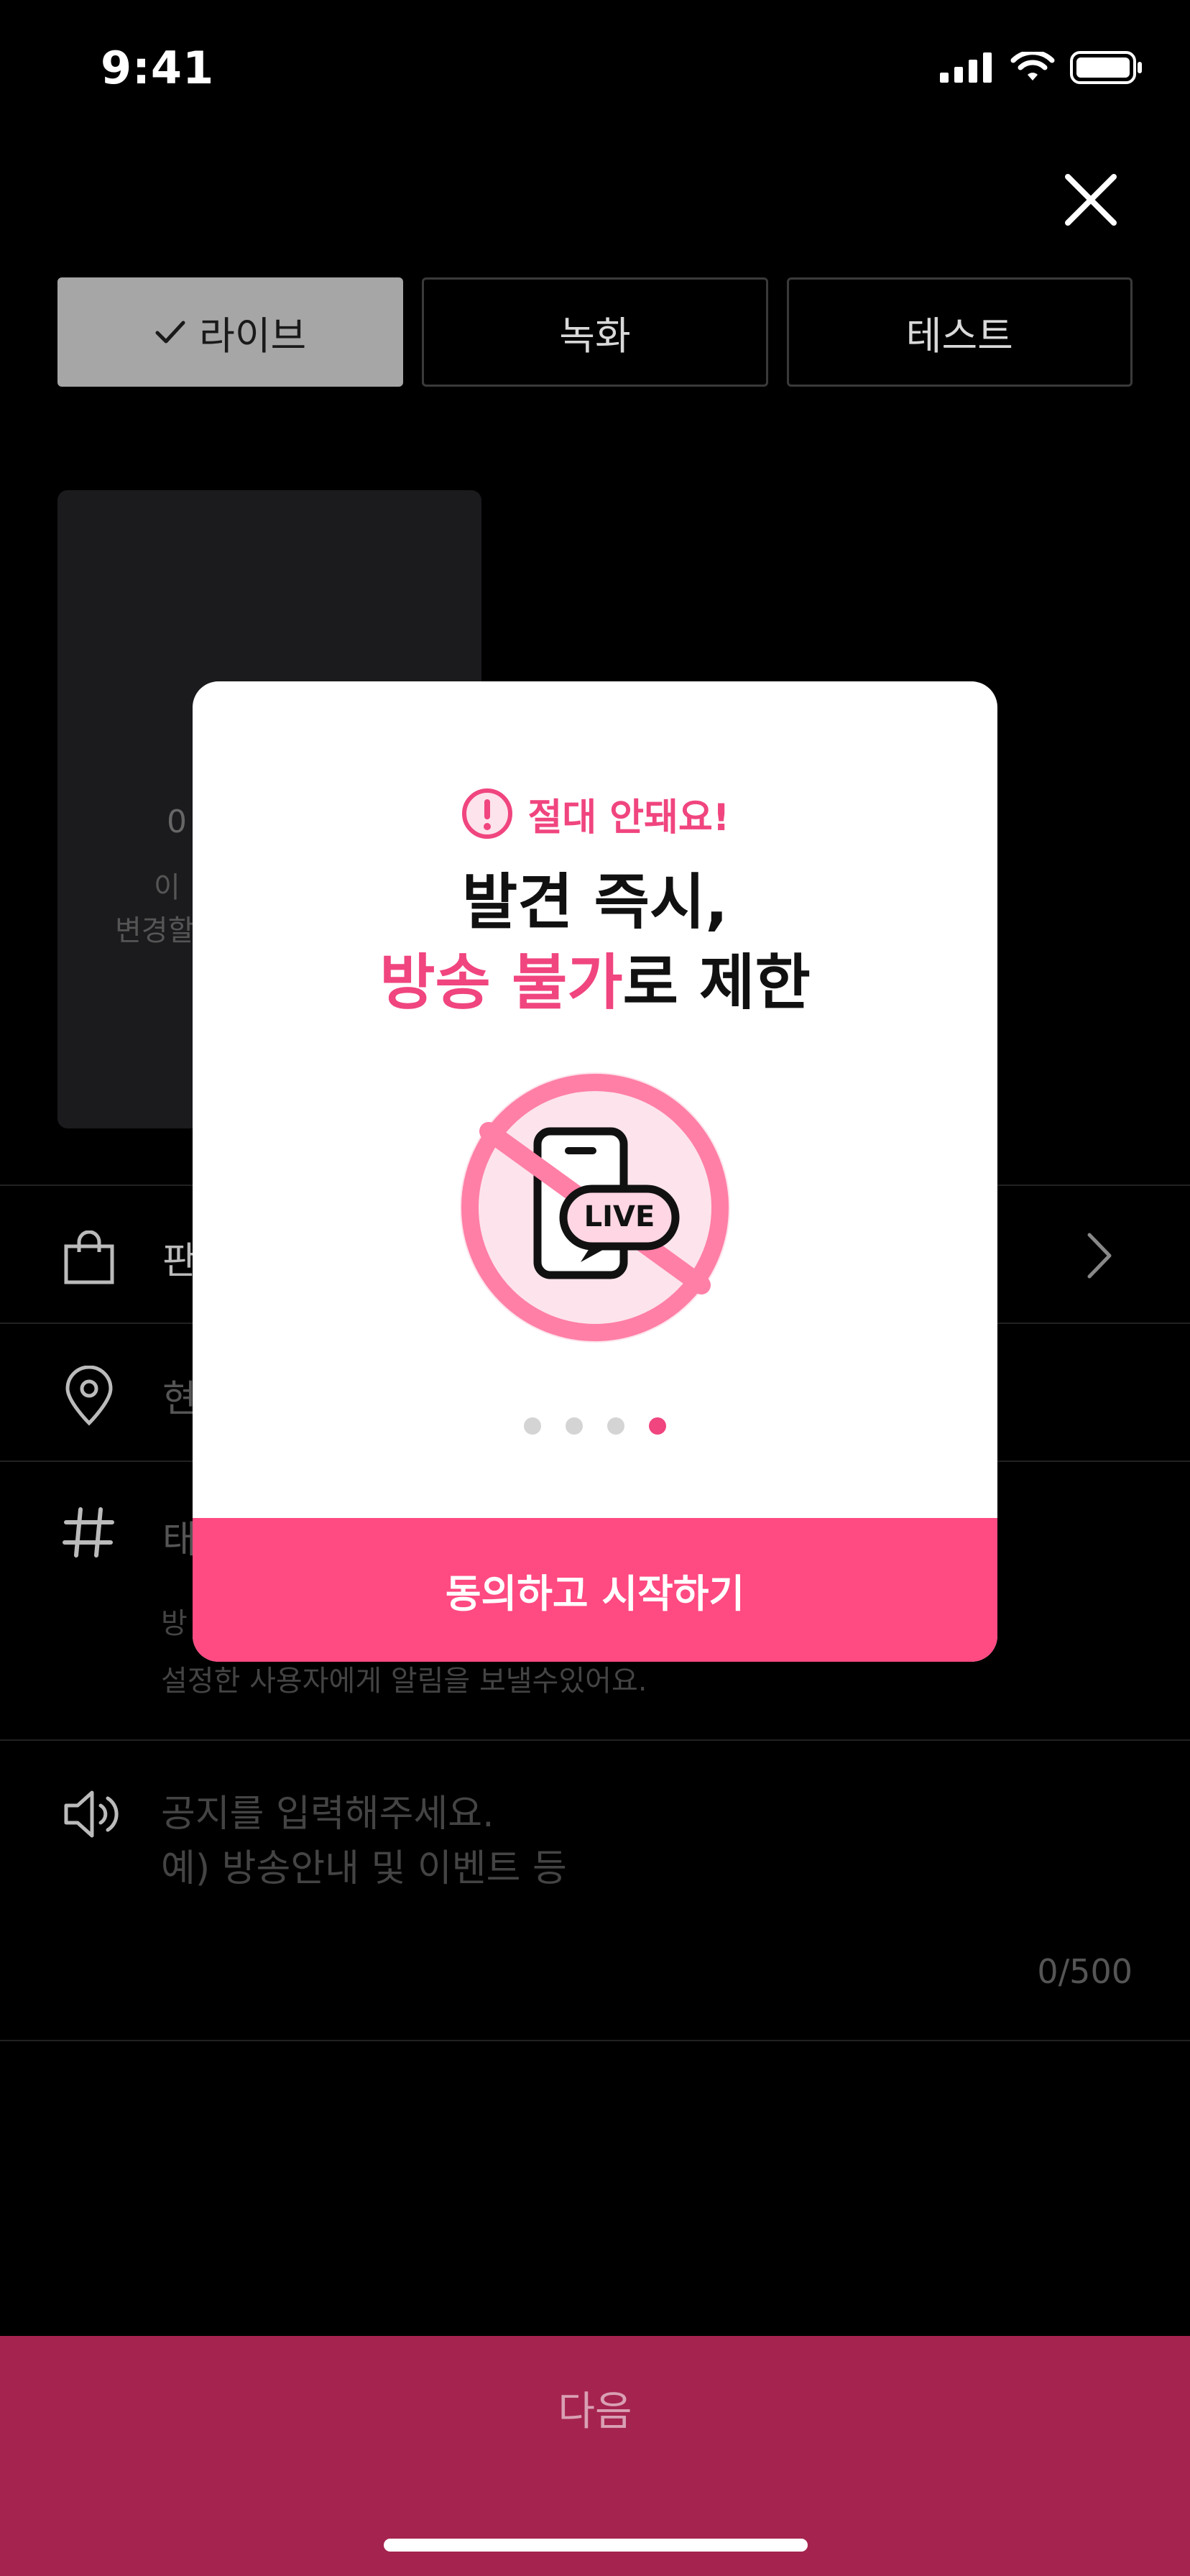 Image resolution: width=1190 pixels, height=2576 pixels. I want to click on hashtag-icon, so click(88, 1532).